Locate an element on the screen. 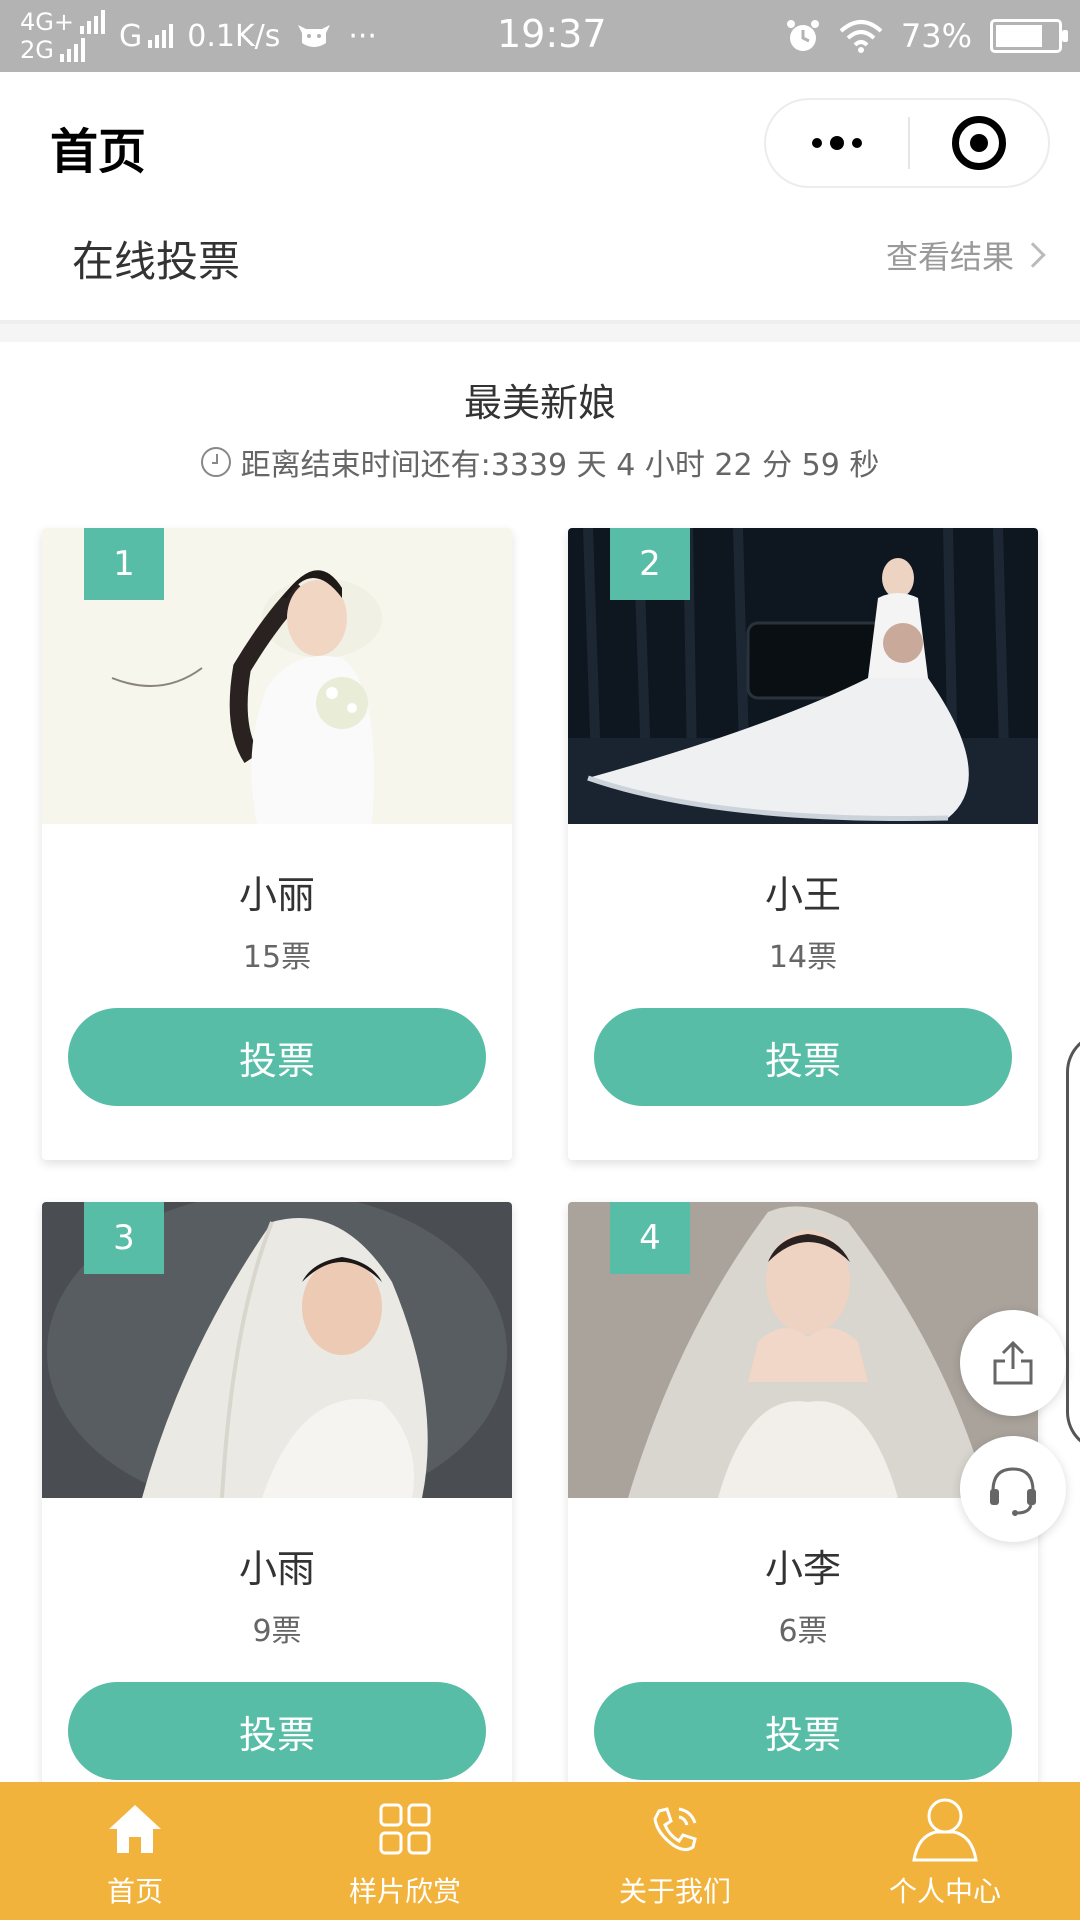 This screenshot has height=1920, width=1080. candidate-card: 3 小雨 9票 投票 is located at coordinates (277, 1492).